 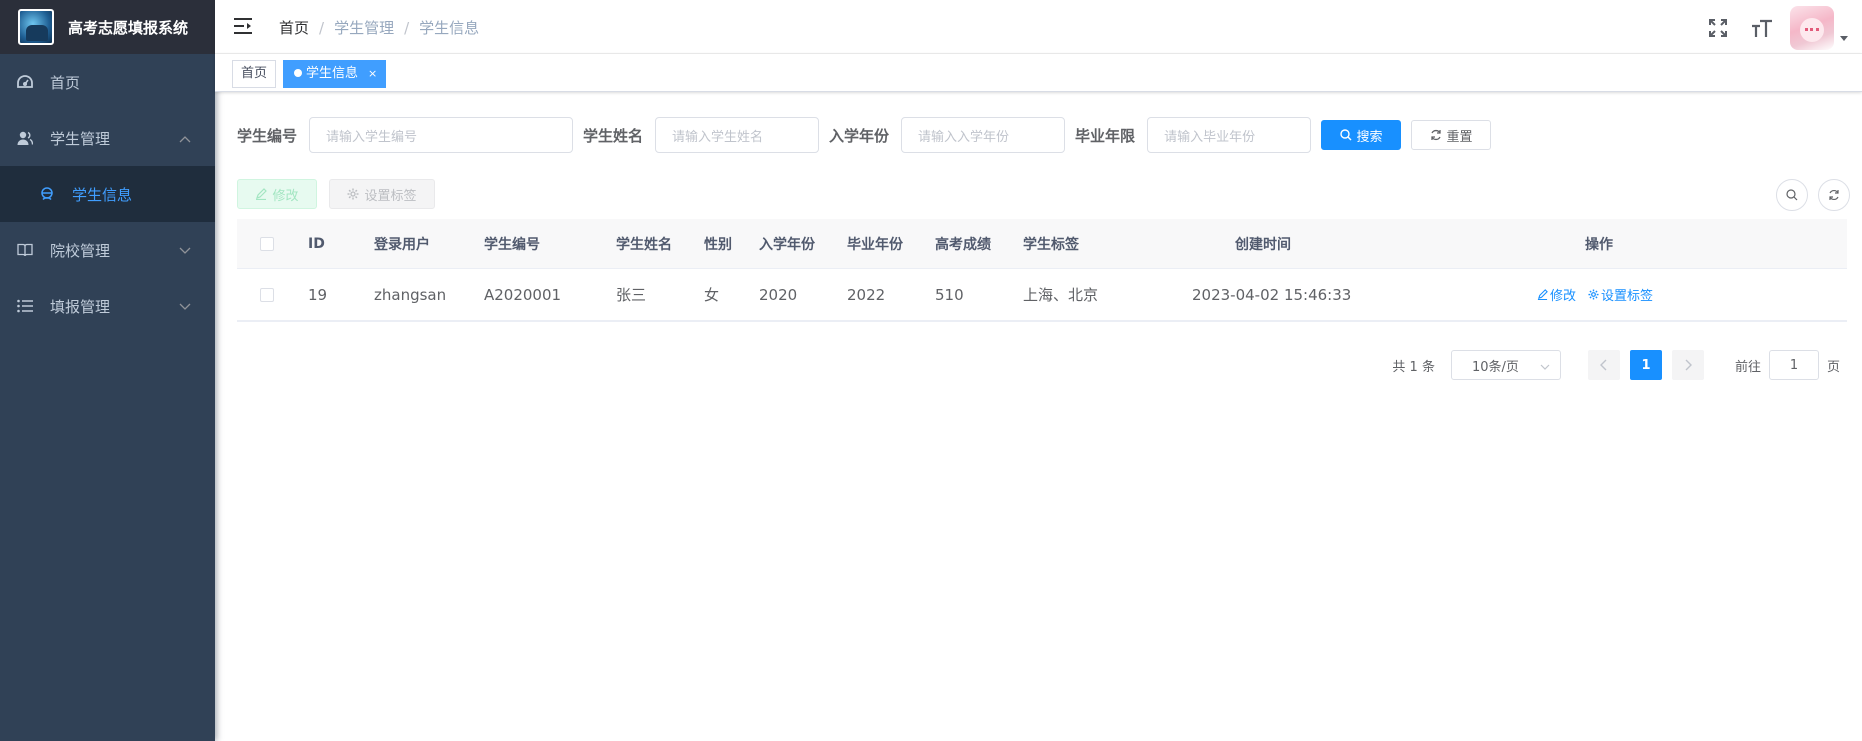 I want to click on button-label: 重置, so click(x=1459, y=137).